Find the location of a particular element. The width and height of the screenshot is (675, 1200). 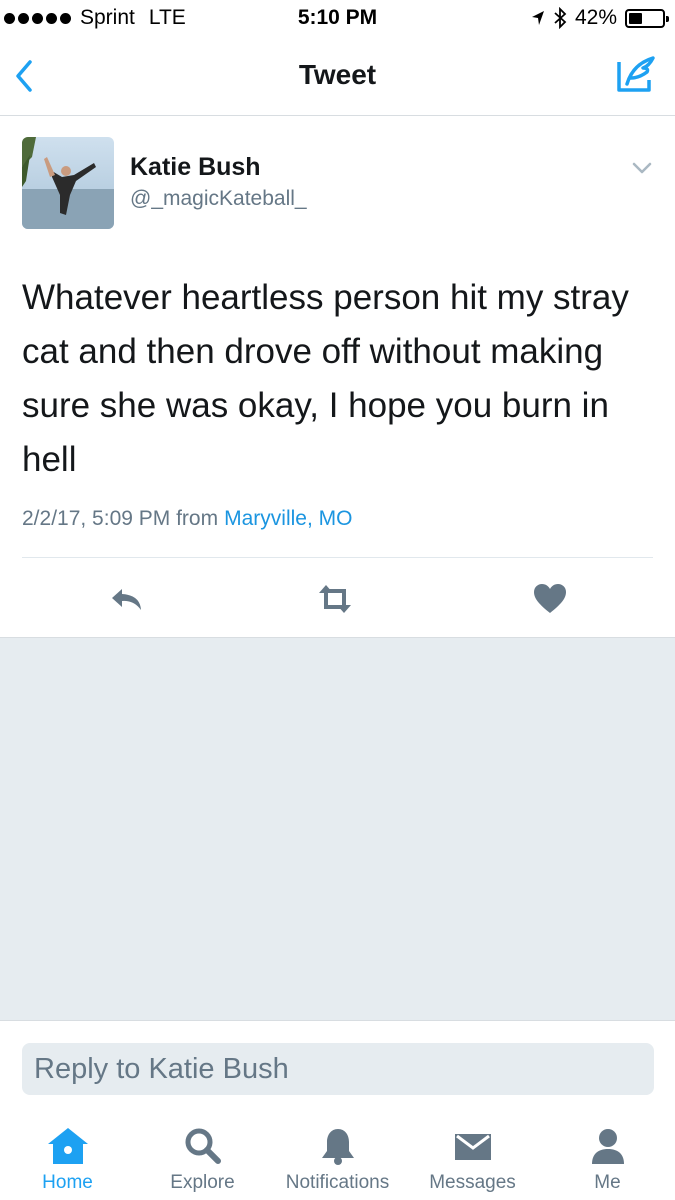

nav-bar: Tweet is located at coordinates (337, 78).